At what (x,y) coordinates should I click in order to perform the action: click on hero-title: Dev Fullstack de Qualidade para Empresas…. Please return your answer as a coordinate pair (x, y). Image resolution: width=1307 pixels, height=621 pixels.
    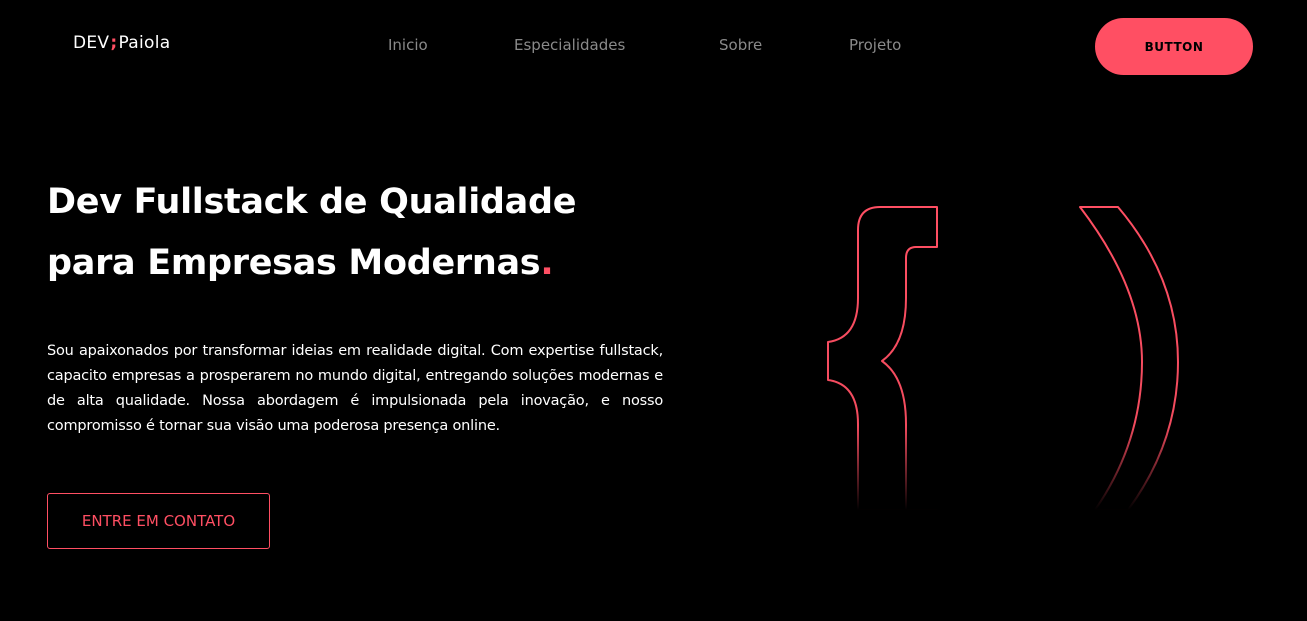
    Looking at the image, I should click on (367, 233).